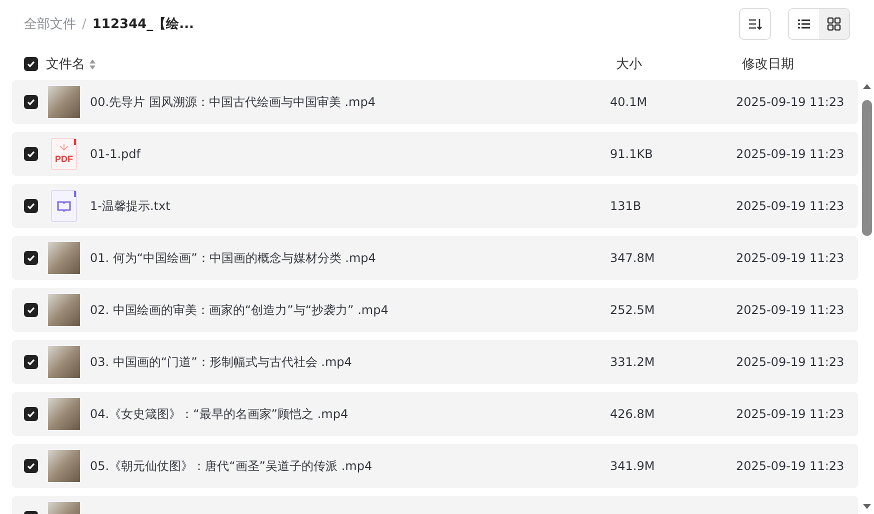  Describe the element at coordinates (64, 206) in the screenshot. I see `text-file-icon` at that location.